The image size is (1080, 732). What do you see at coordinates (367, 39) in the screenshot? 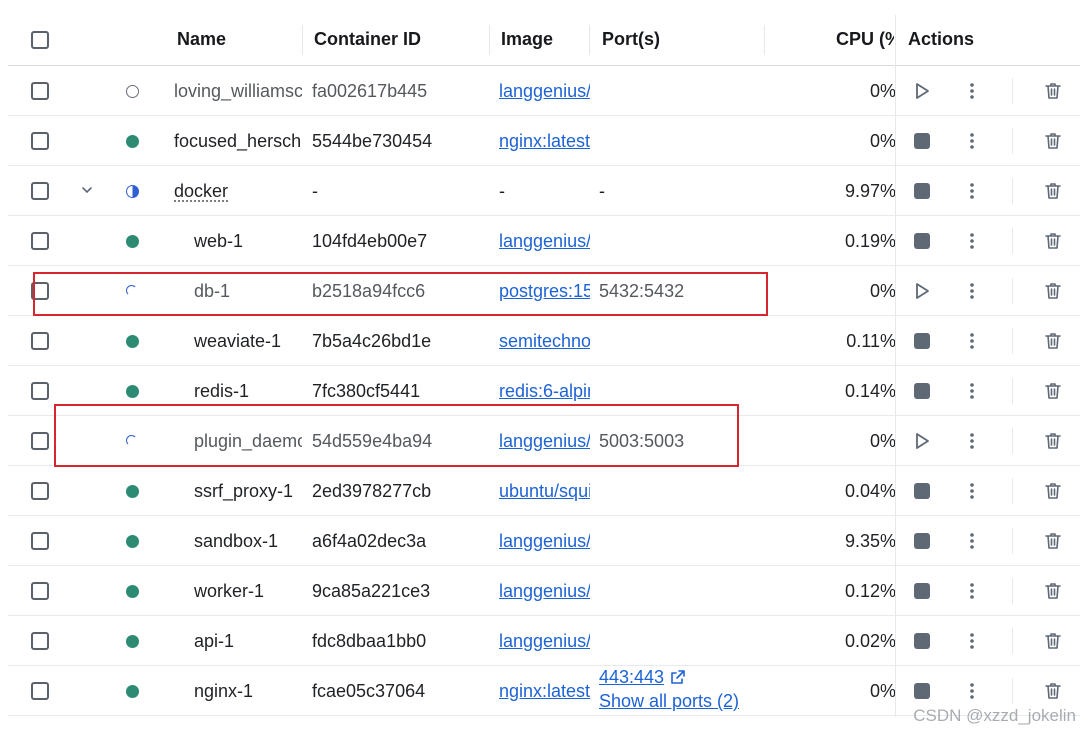
I see `header-container-id: Container ID` at bounding box center [367, 39].